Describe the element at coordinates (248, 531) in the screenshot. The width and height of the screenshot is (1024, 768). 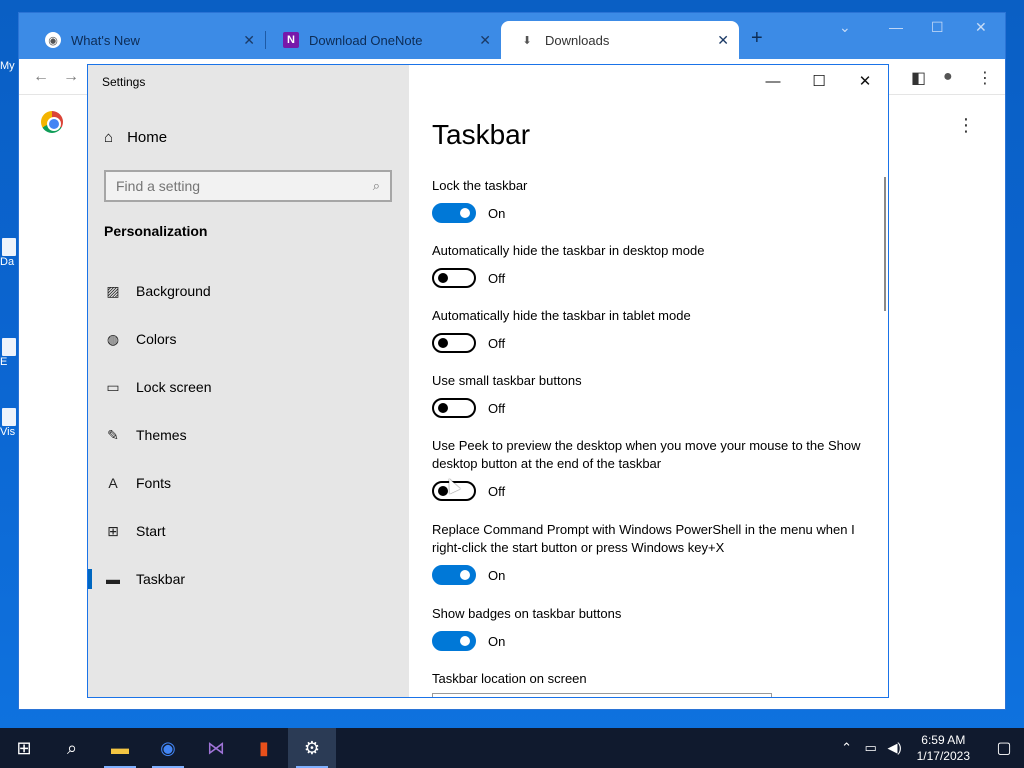
I see `nav-item-start: ⊞ Start` at that location.